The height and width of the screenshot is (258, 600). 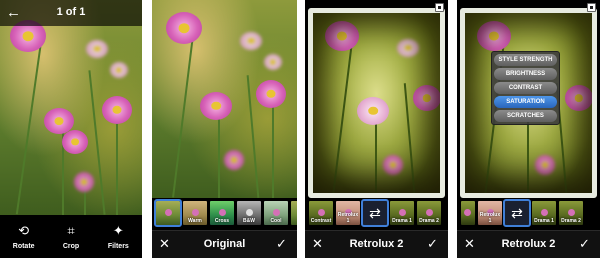 What do you see at coordinates (276, 213) in the screenshot?
I see `filter-thumb-cool: Cool` at bounding box center [276, 213].